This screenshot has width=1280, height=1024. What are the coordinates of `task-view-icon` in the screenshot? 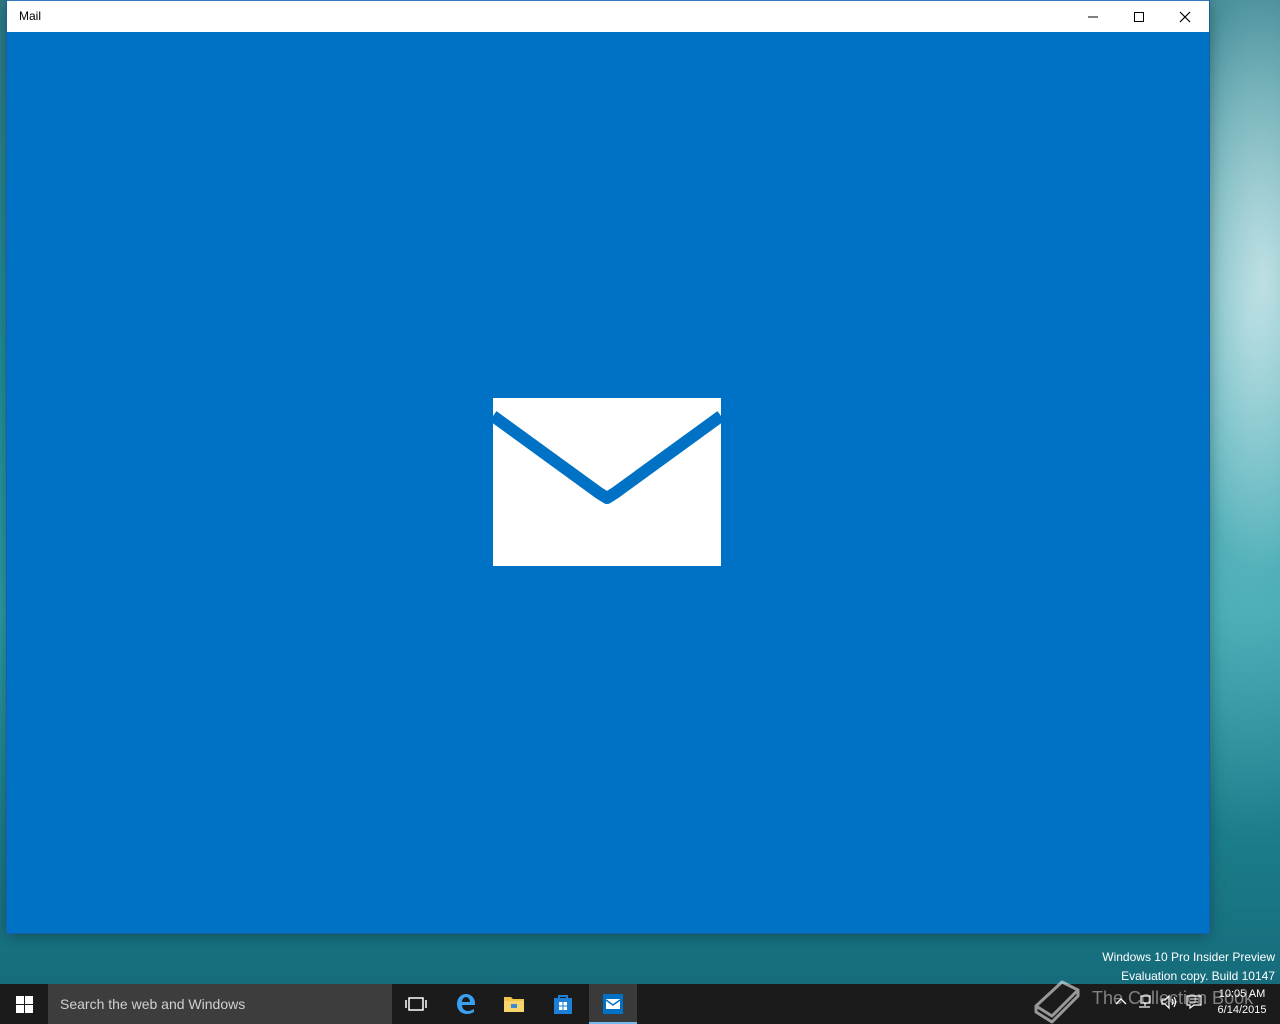 It's located at (416, 1004).